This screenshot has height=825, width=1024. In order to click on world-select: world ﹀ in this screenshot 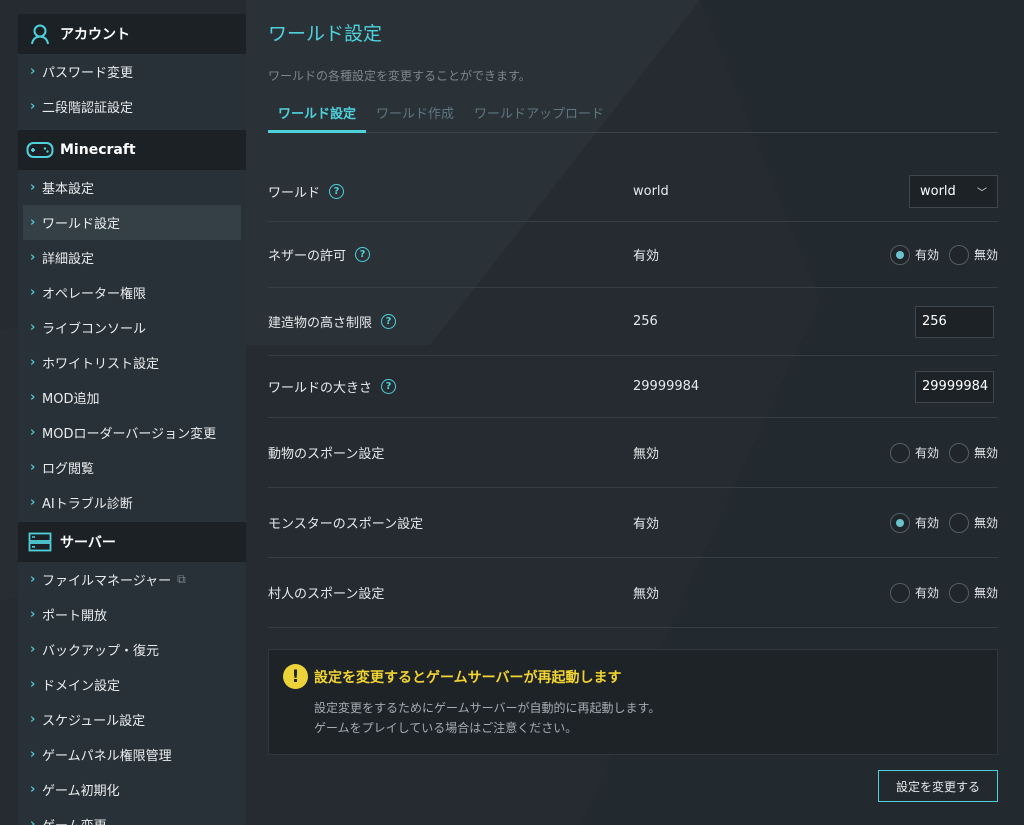, I will do `click(953, 191)`.